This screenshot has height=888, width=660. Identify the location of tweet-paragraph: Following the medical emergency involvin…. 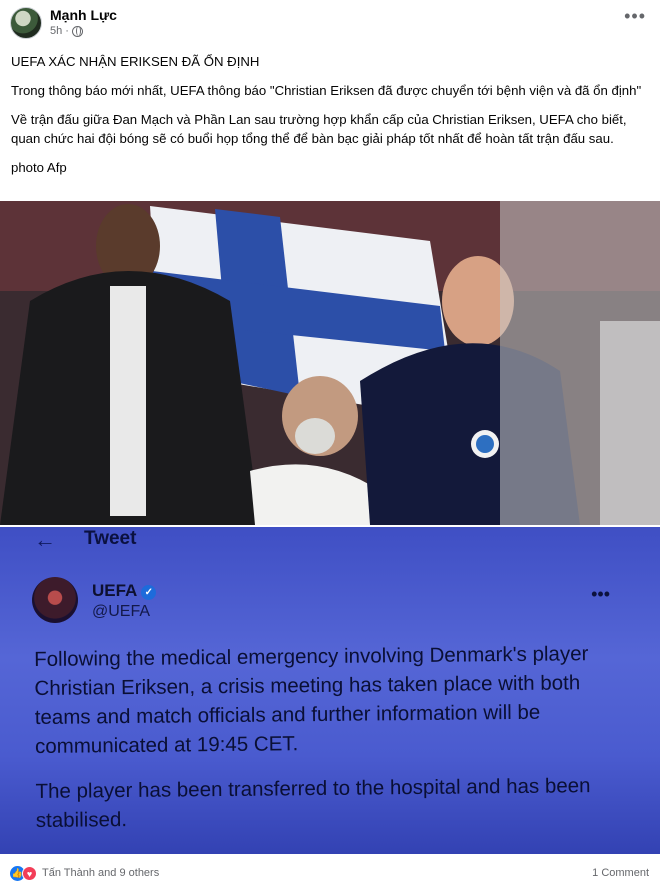
(311, 700).